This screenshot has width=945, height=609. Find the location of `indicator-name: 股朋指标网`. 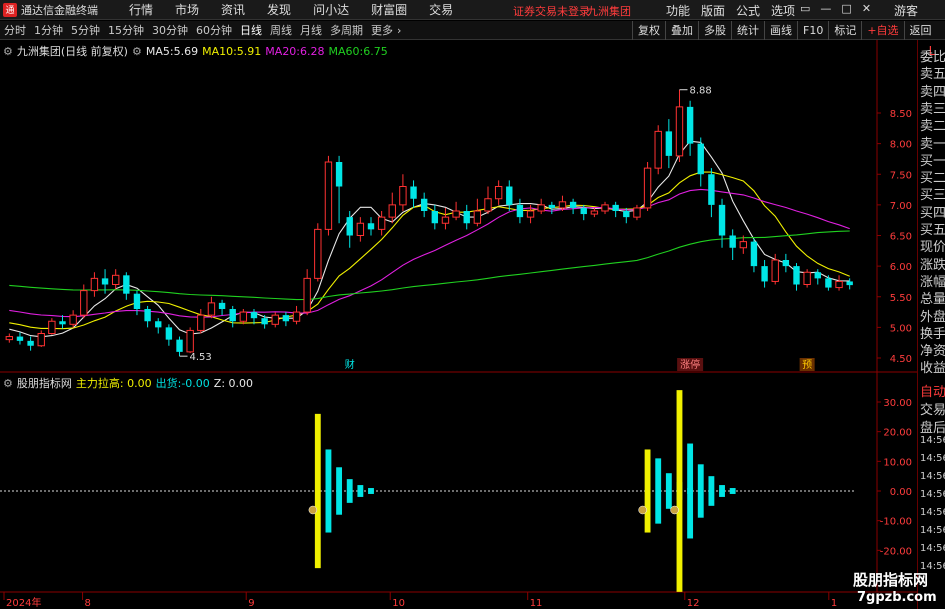

indicator-name: 股朋指标网 is located at coordinates (44, 383).